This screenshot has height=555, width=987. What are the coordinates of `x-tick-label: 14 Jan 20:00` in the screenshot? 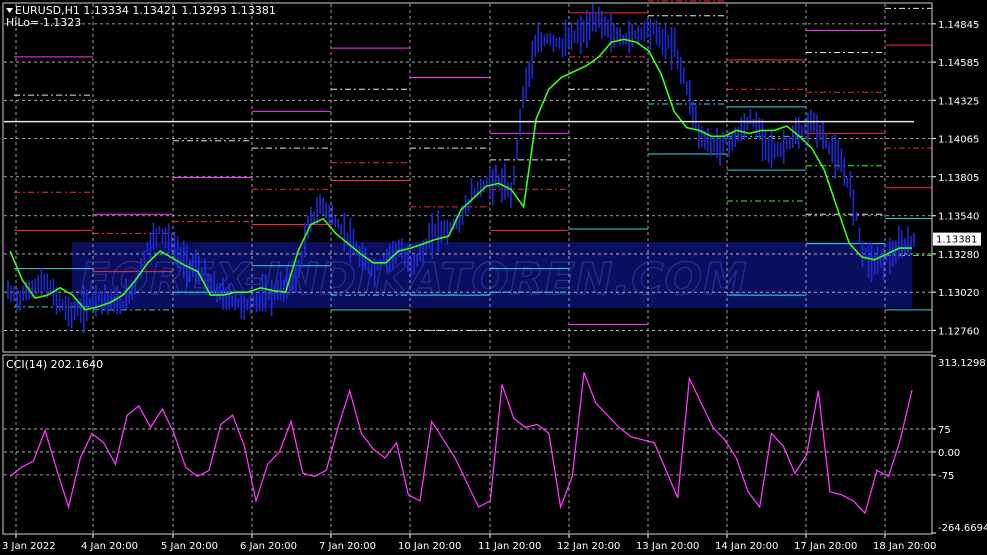 It's located at (746, 546).